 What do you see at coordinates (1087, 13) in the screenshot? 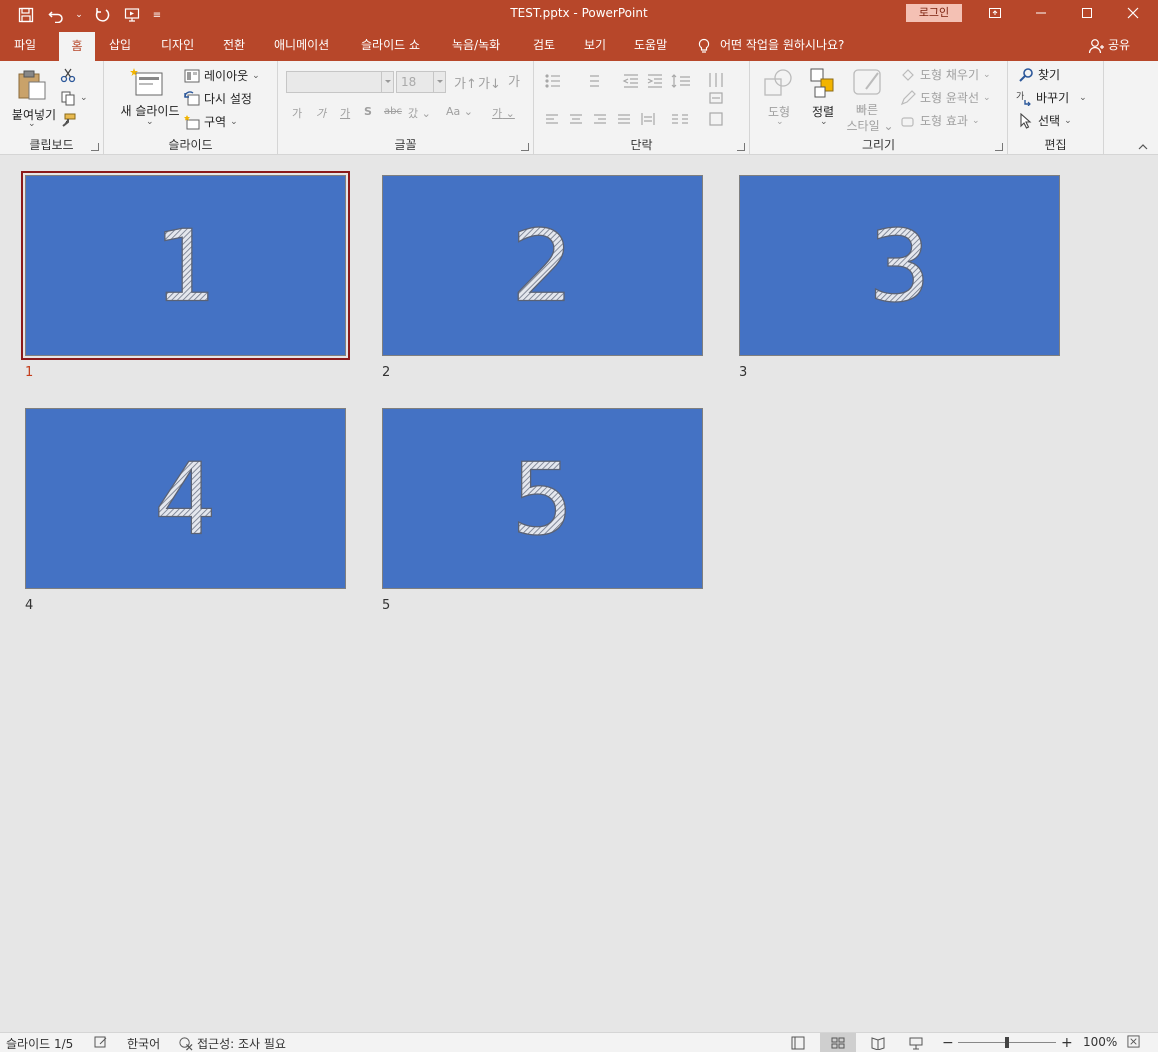
I see `maximize-icon` at bounding box center [1087, 13].